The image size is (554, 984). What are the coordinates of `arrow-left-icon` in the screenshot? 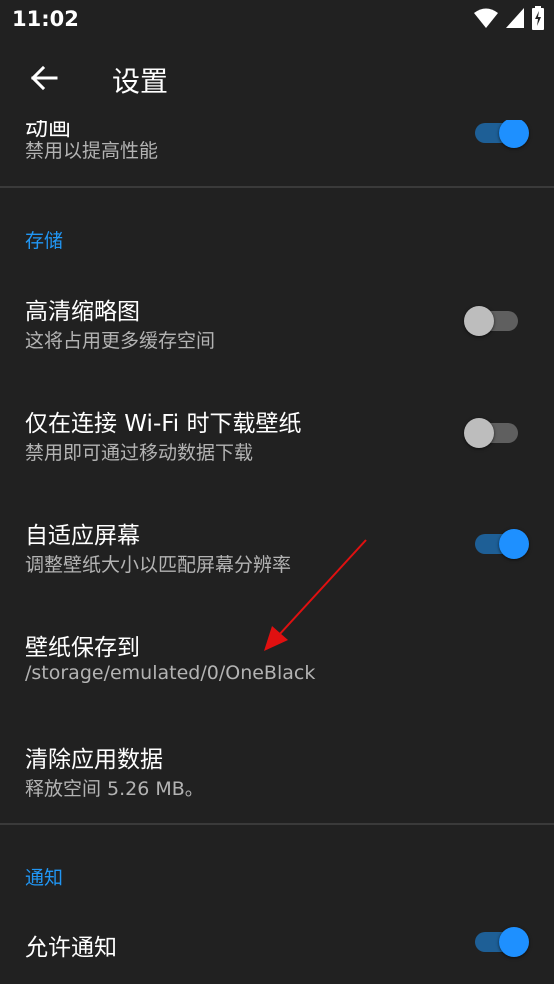 It's located at (44, 80).